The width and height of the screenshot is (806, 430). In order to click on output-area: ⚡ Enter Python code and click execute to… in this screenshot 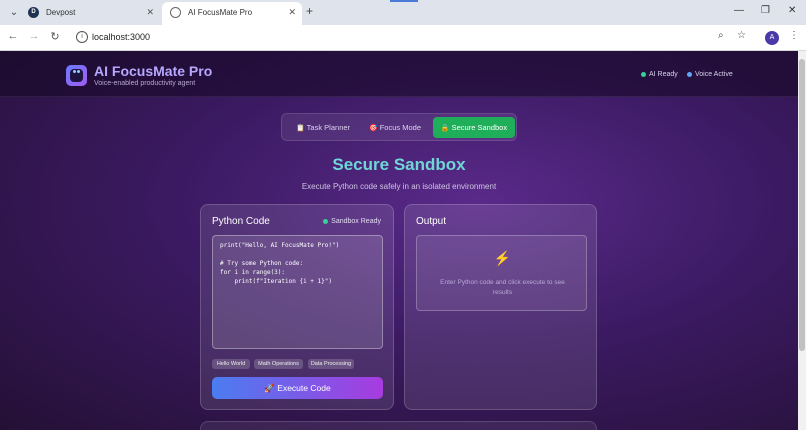, I will do `click(501, 273)`.